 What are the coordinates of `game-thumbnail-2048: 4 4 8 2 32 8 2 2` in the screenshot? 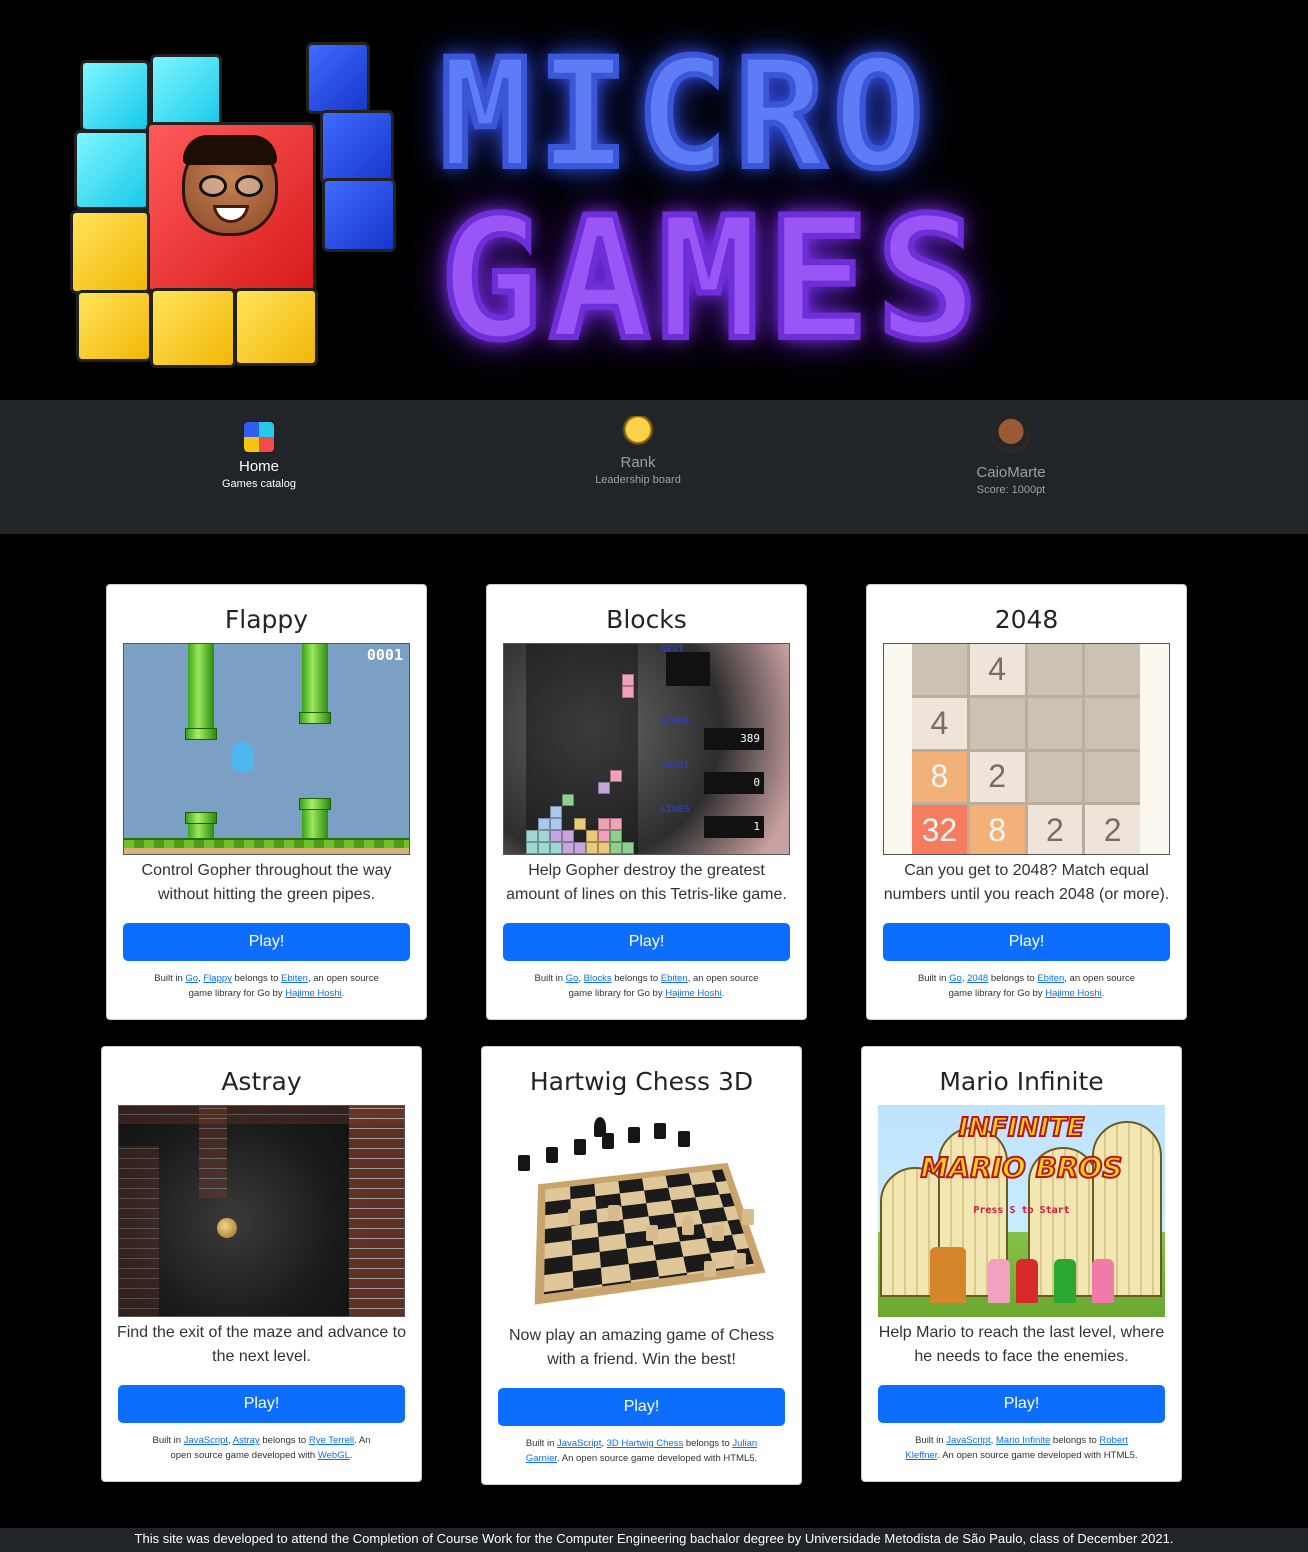 It's located at (1026, 749).